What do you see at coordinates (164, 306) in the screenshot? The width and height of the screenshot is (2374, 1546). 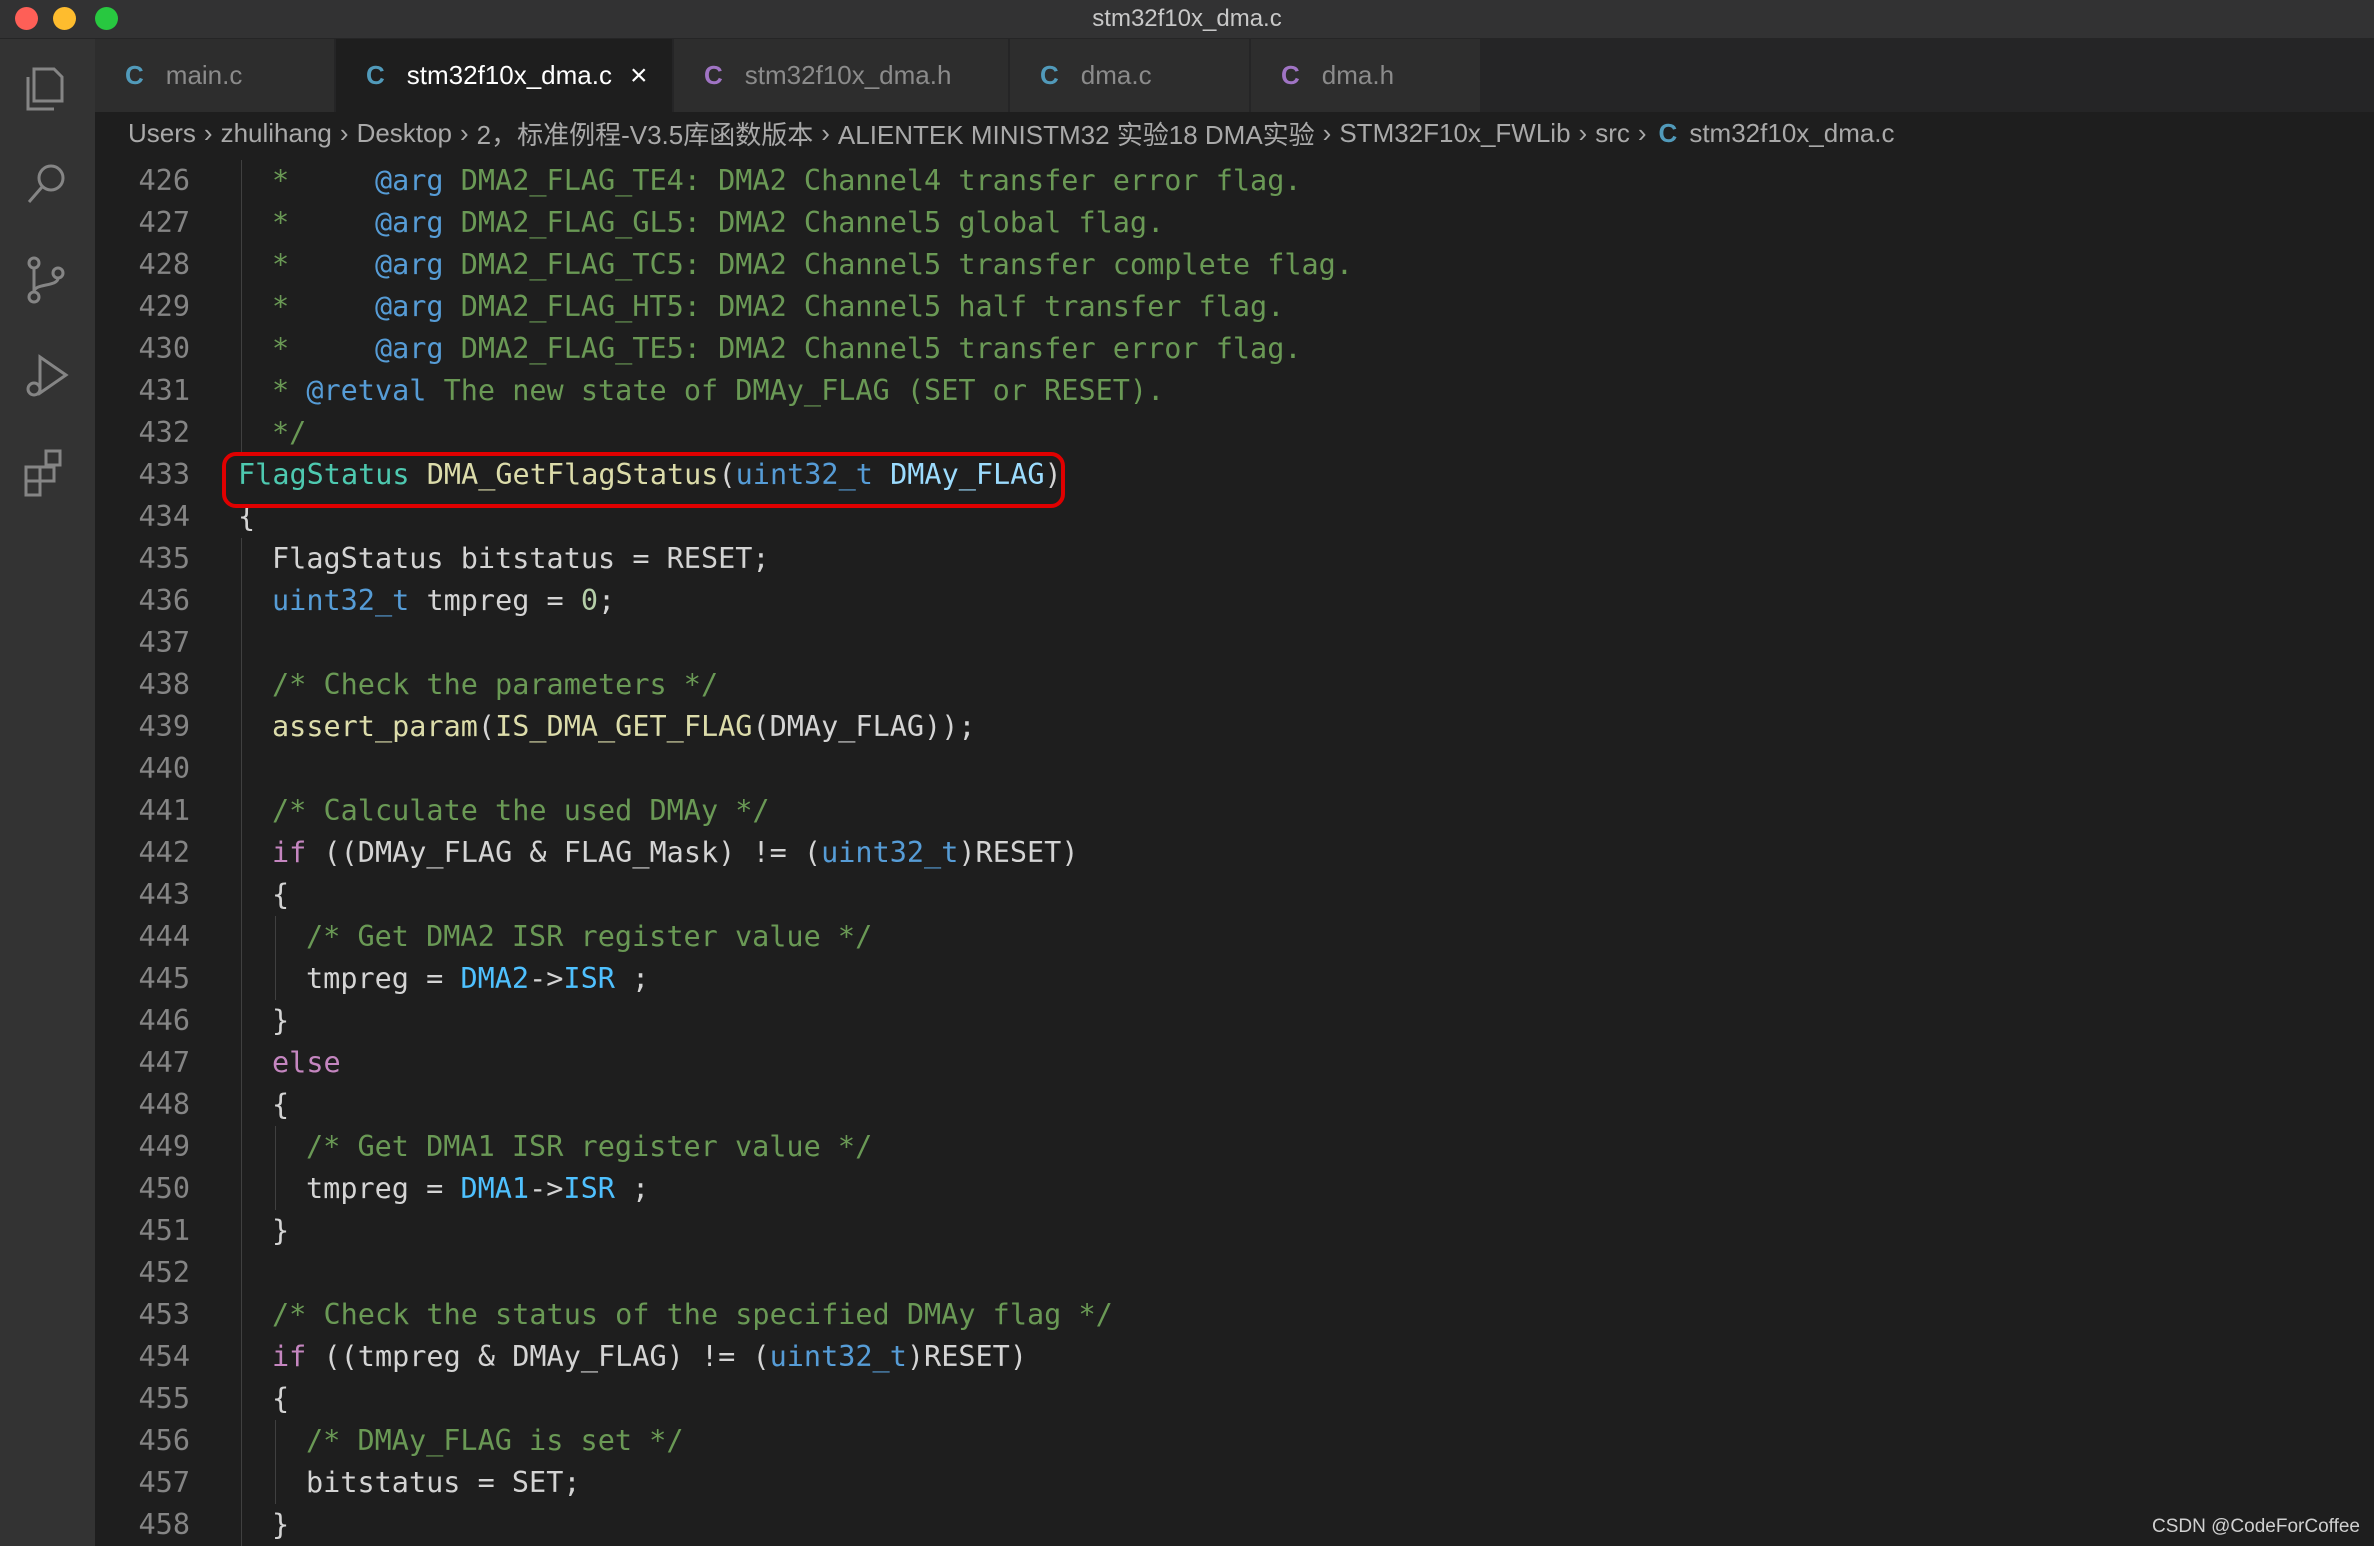 I see `line-number: 429` at bounding box center [164, 306].